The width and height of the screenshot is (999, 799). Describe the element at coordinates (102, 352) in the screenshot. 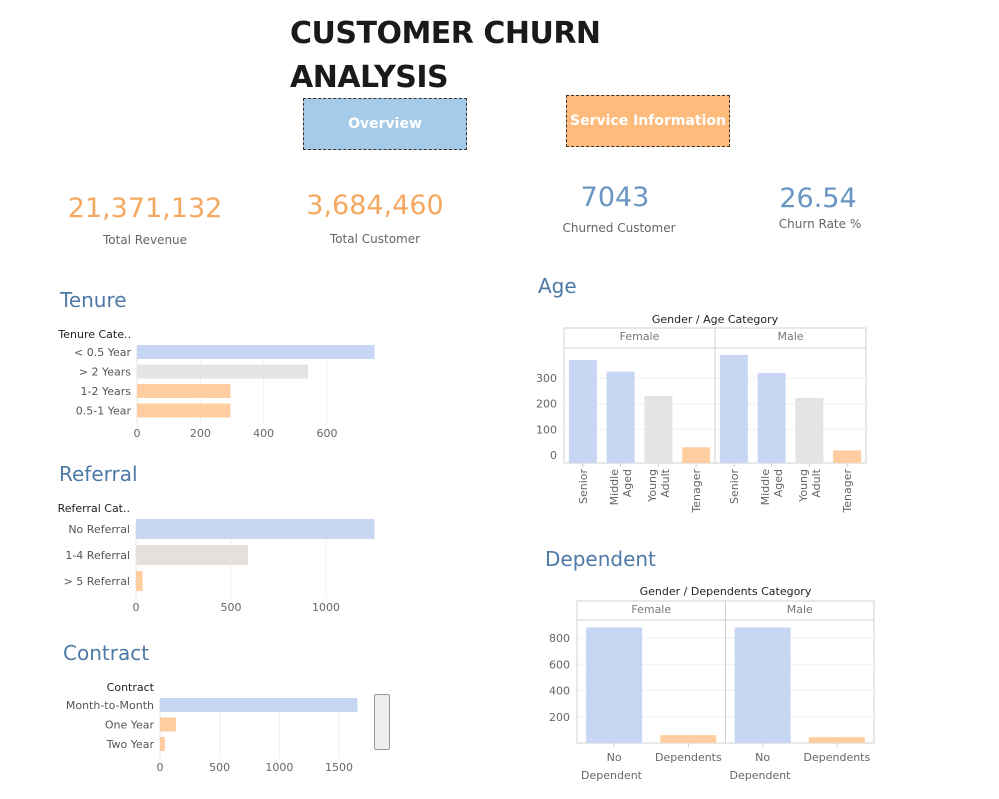

I see `category-label: < 0.5 Year` at that location.